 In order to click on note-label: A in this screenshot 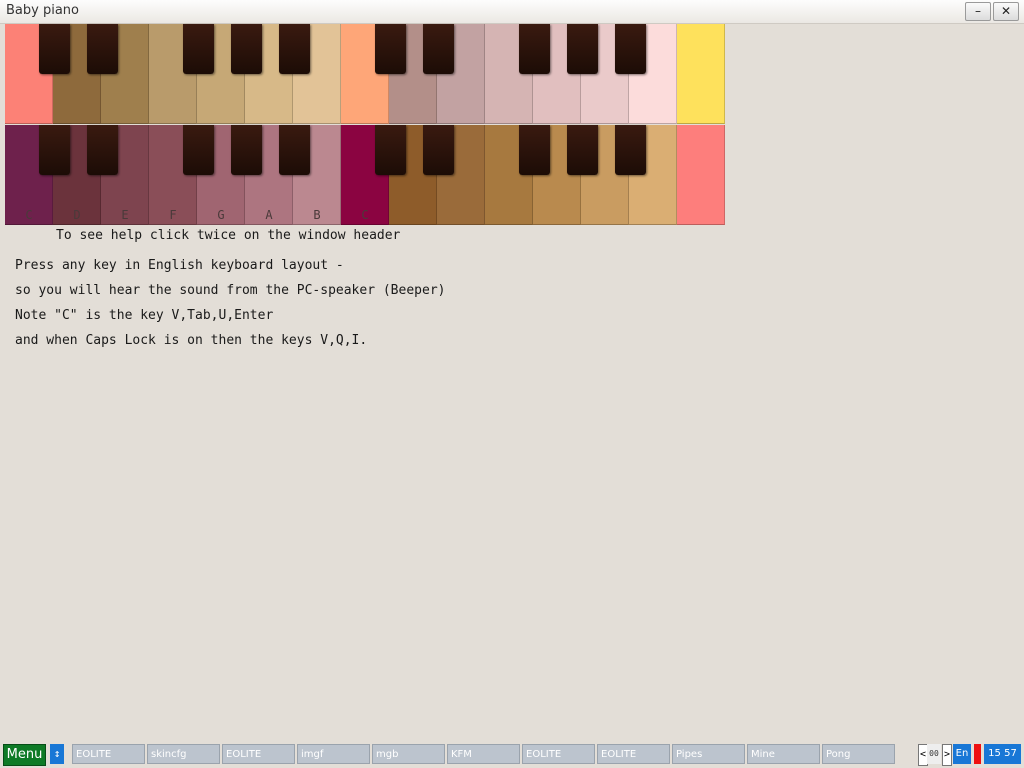, I will do `click(269, 215)`.